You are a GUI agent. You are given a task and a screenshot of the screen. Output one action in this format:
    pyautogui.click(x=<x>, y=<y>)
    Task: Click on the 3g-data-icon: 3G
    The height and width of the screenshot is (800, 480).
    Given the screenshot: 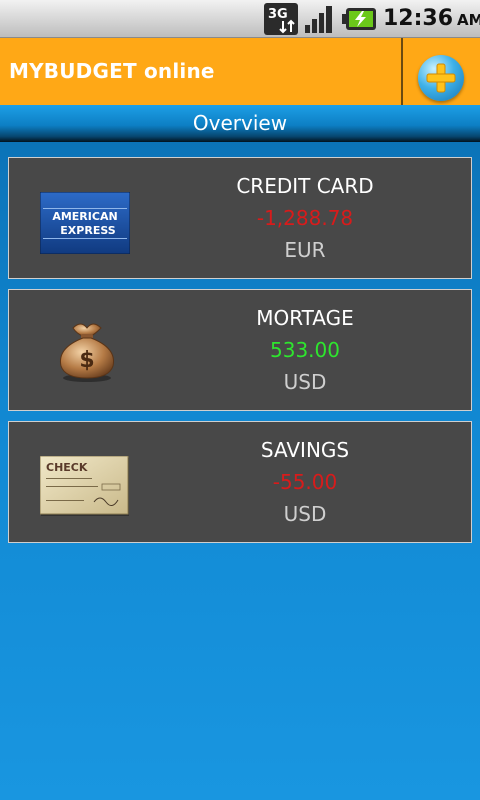 What is the action you would take?
    pyautogui.click(x=281, y=19)
    